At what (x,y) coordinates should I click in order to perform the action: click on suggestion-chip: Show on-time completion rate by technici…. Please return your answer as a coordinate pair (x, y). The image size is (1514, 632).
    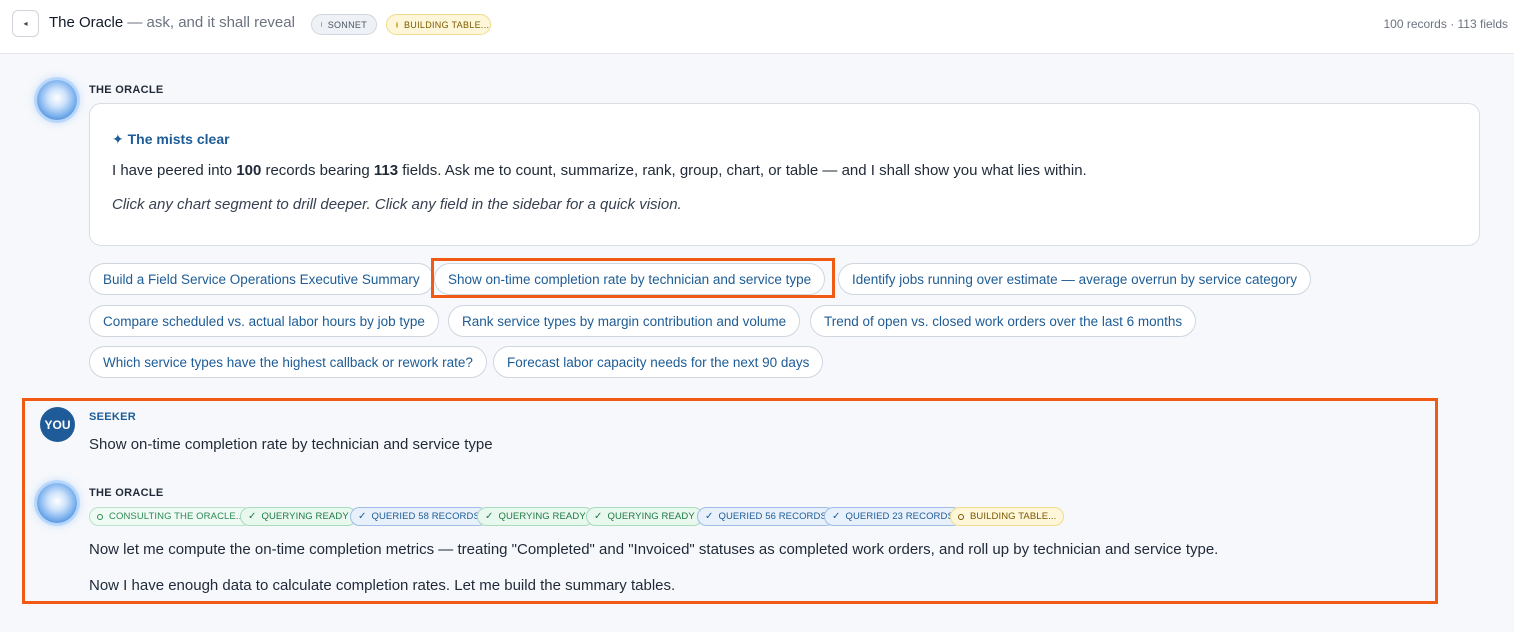
    Looking at the image, I should click on (630, 279).